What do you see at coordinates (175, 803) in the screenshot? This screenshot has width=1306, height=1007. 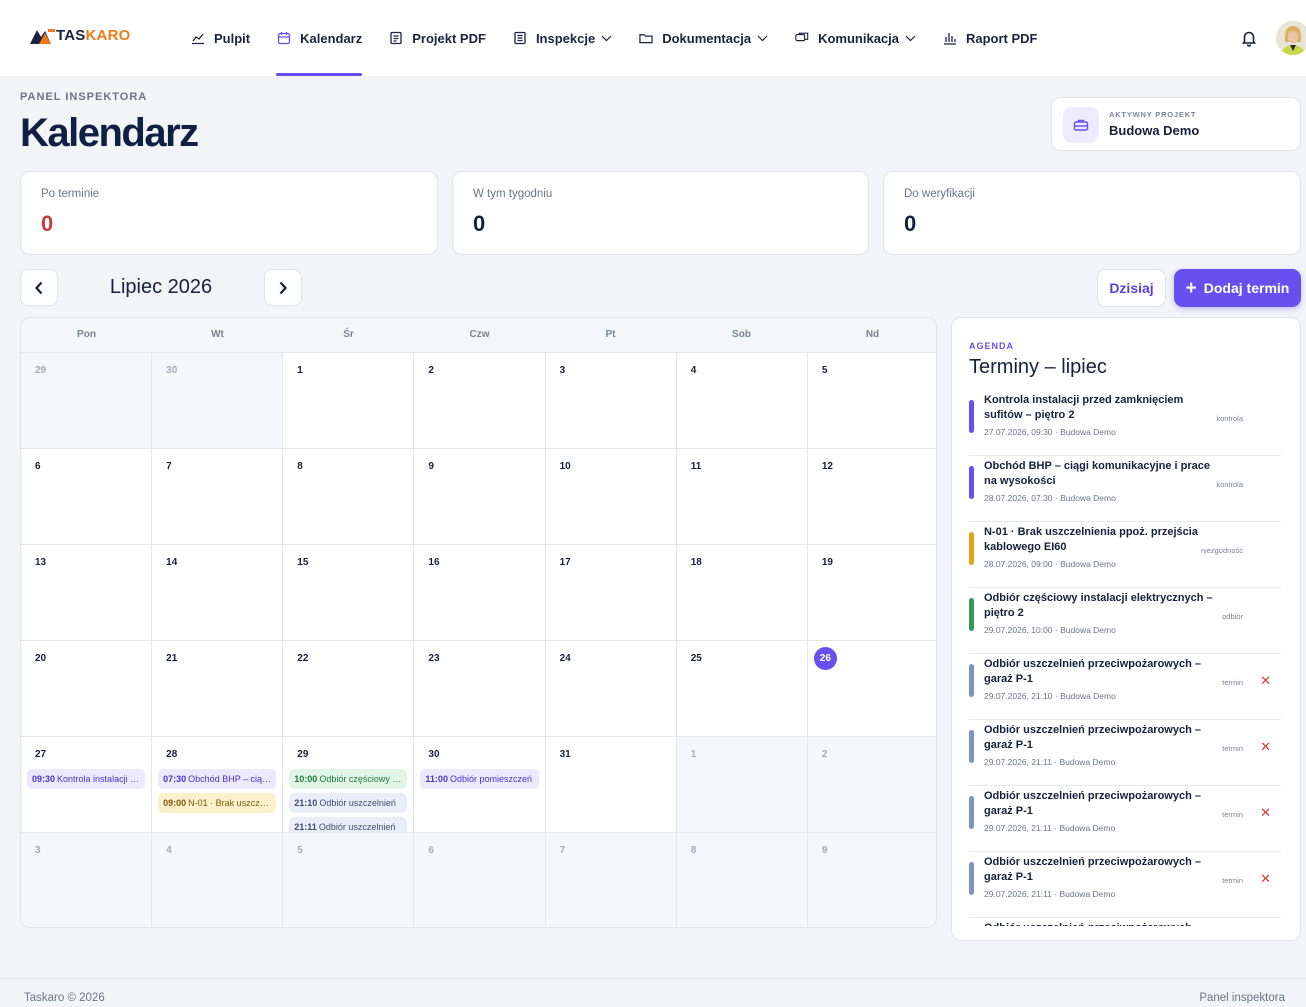 I see `event-time: 09:00` at bounding box center [175, 803].